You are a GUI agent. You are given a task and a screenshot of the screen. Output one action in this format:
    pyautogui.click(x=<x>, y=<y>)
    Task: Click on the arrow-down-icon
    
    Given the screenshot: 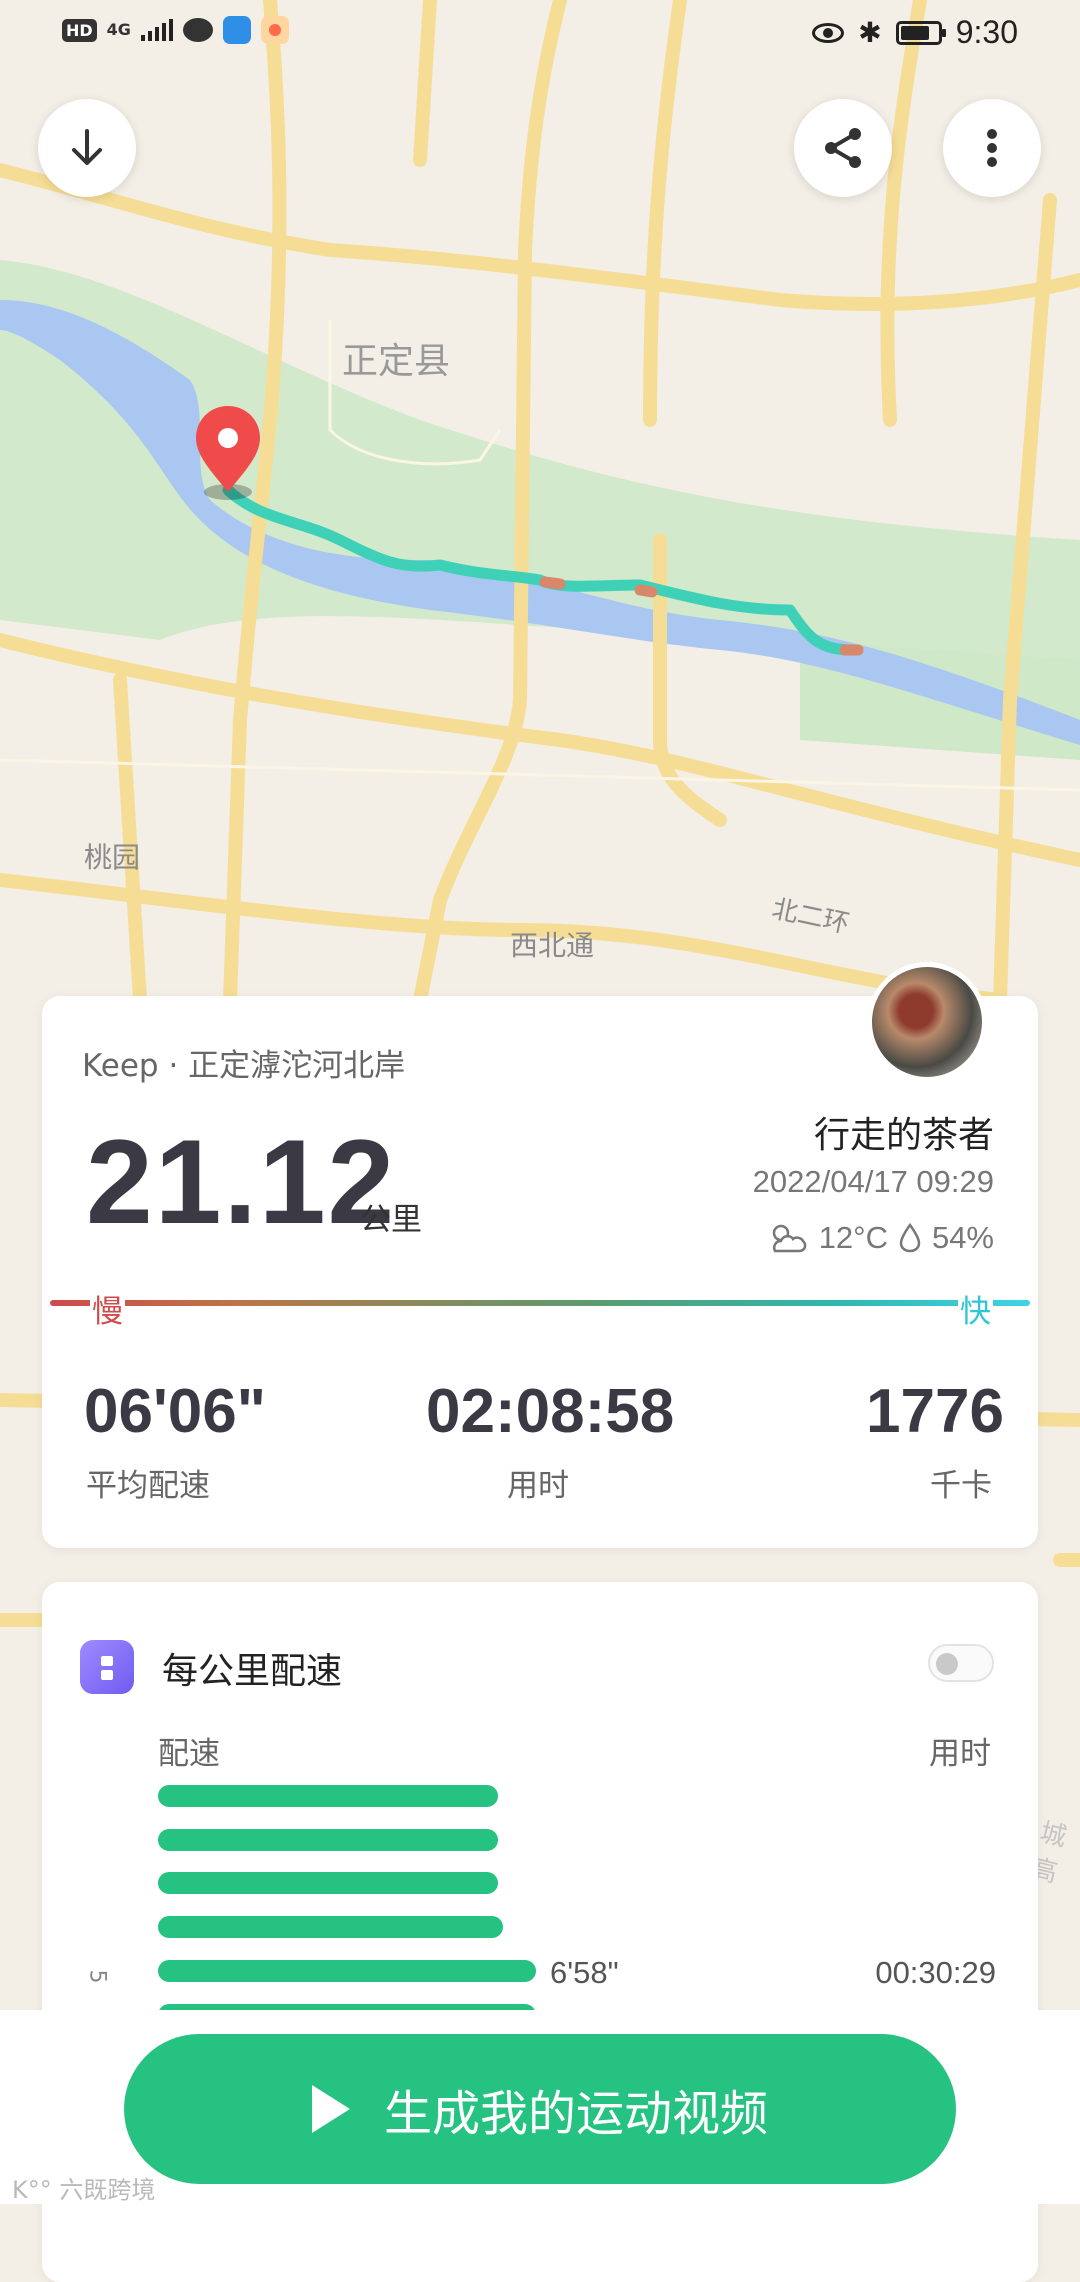 What is the action you would take?
    pyautogui.click(x=87, y=147)
    